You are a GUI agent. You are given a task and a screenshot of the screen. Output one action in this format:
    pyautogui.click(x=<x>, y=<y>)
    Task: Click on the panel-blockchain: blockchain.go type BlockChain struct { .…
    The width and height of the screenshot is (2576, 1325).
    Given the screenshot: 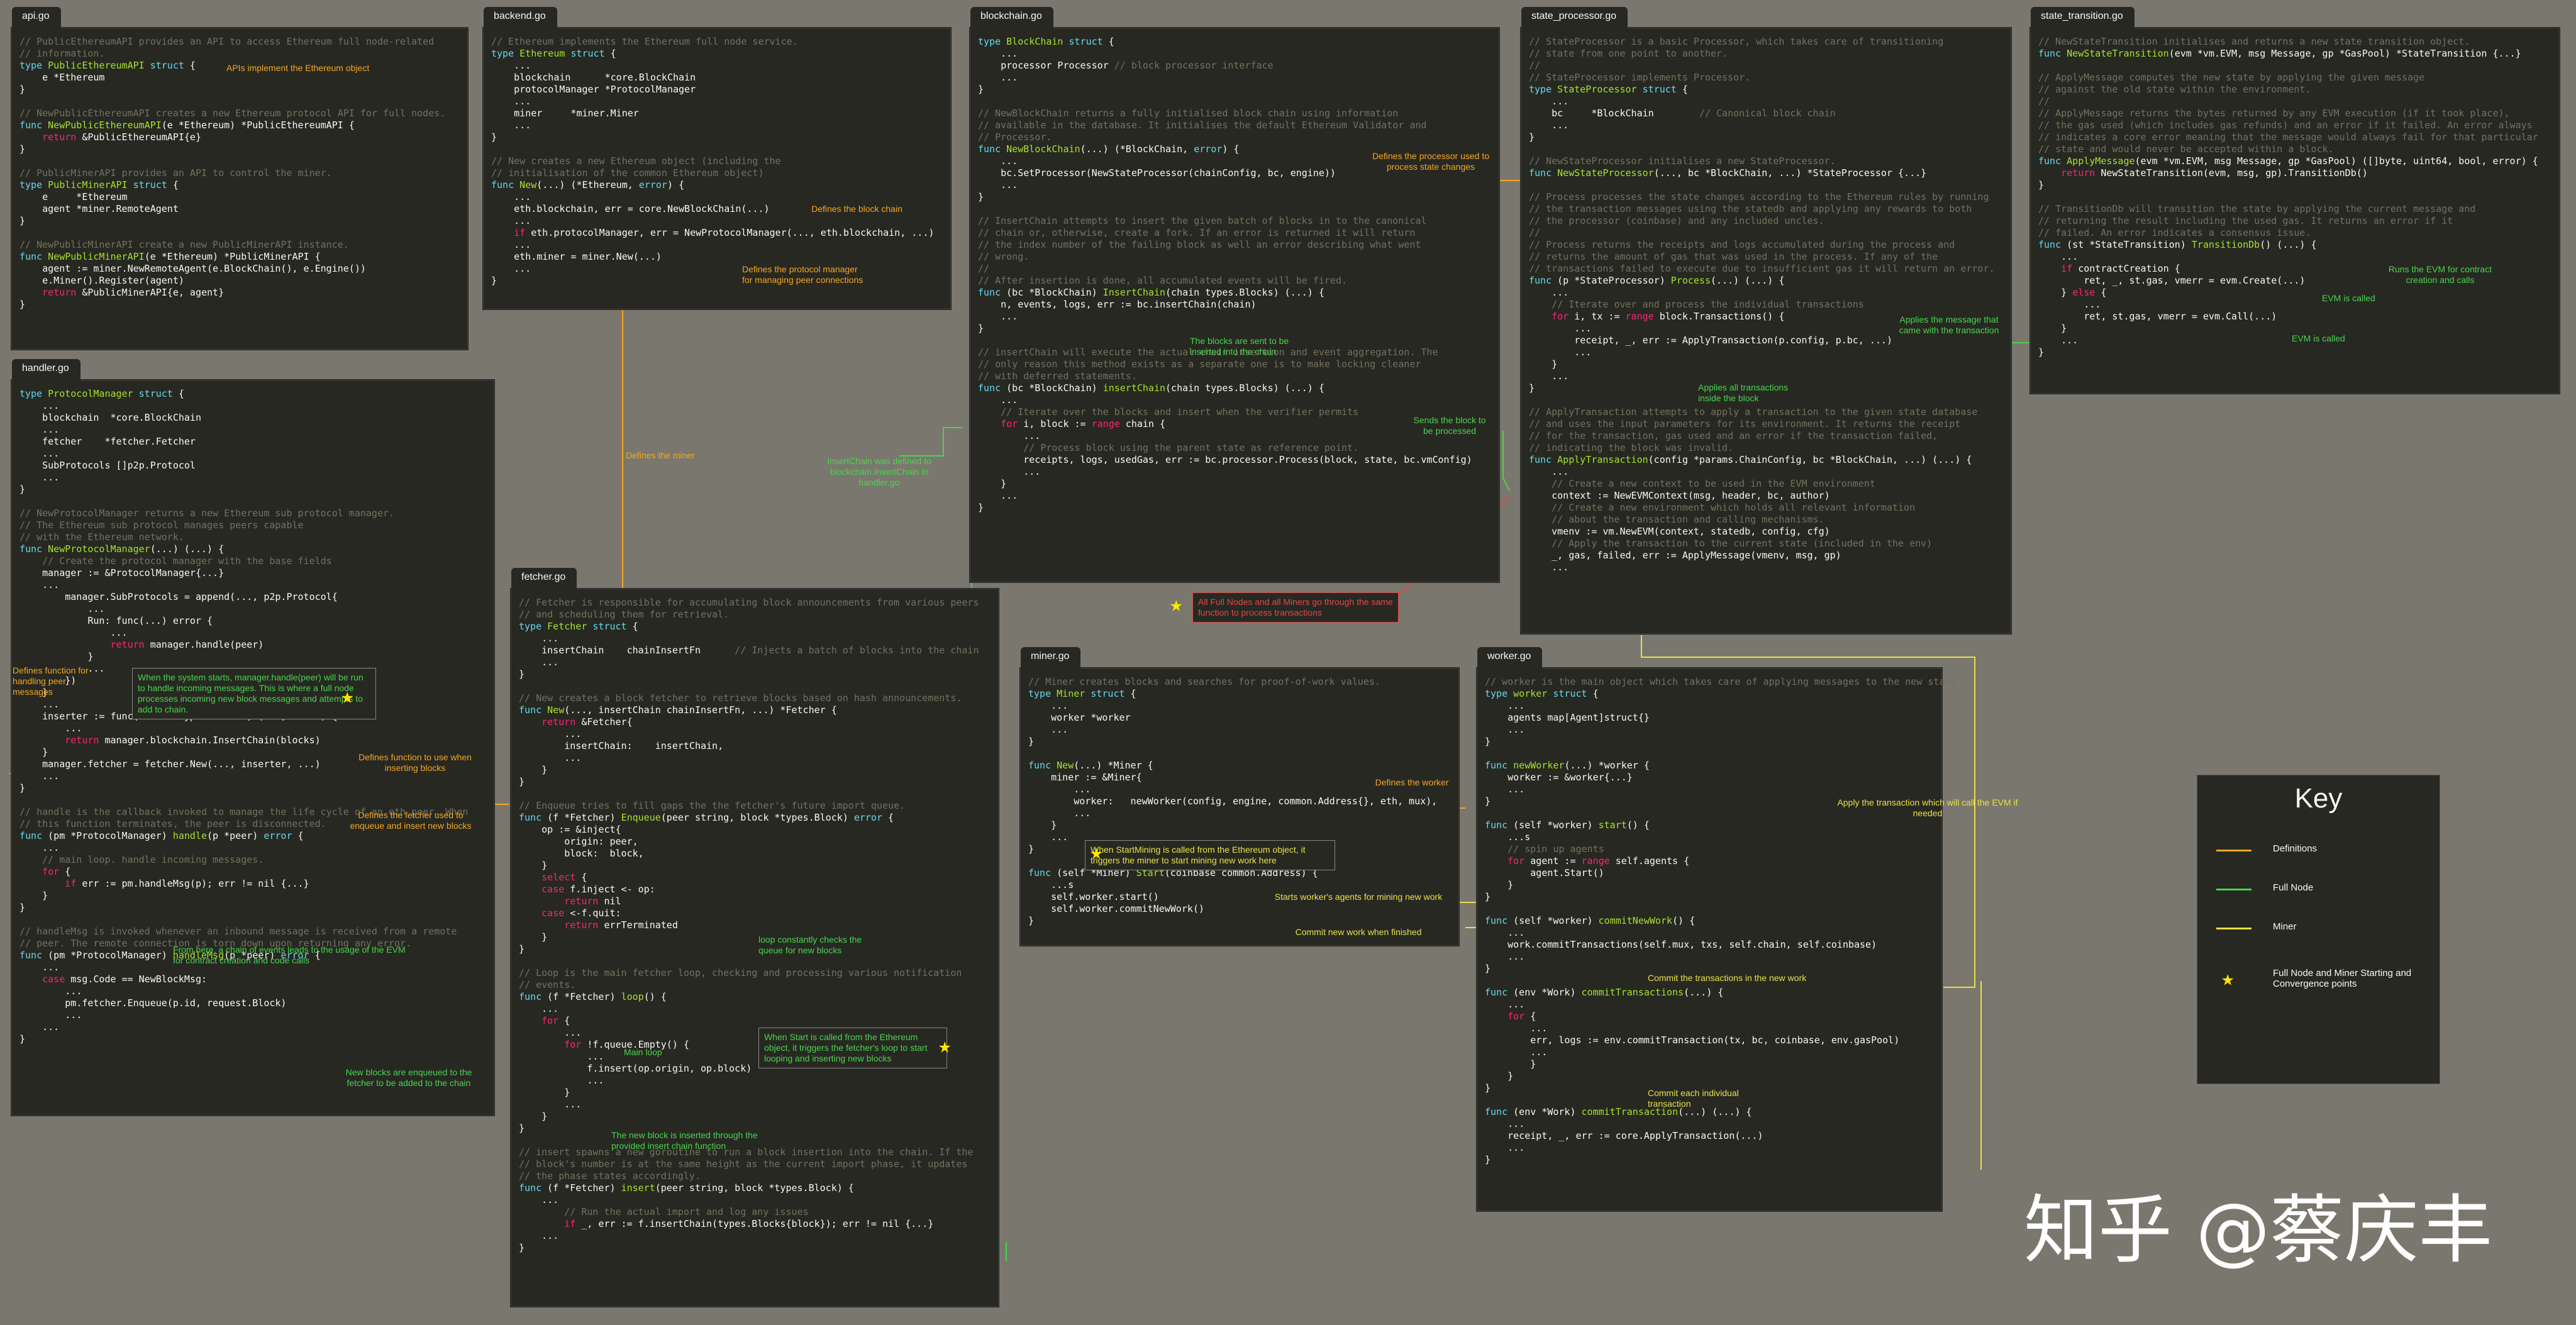 What is the action you would take?
    pyautogui.click(x=1234, y=294)
    